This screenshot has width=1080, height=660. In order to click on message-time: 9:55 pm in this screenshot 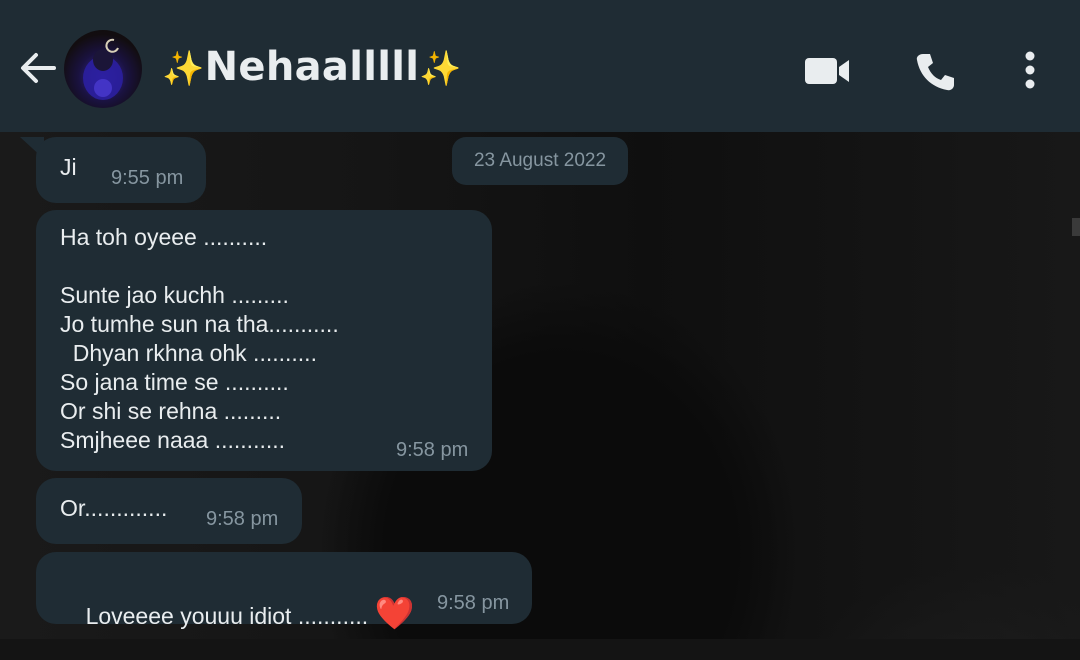, I will do `click(147, 178)`.